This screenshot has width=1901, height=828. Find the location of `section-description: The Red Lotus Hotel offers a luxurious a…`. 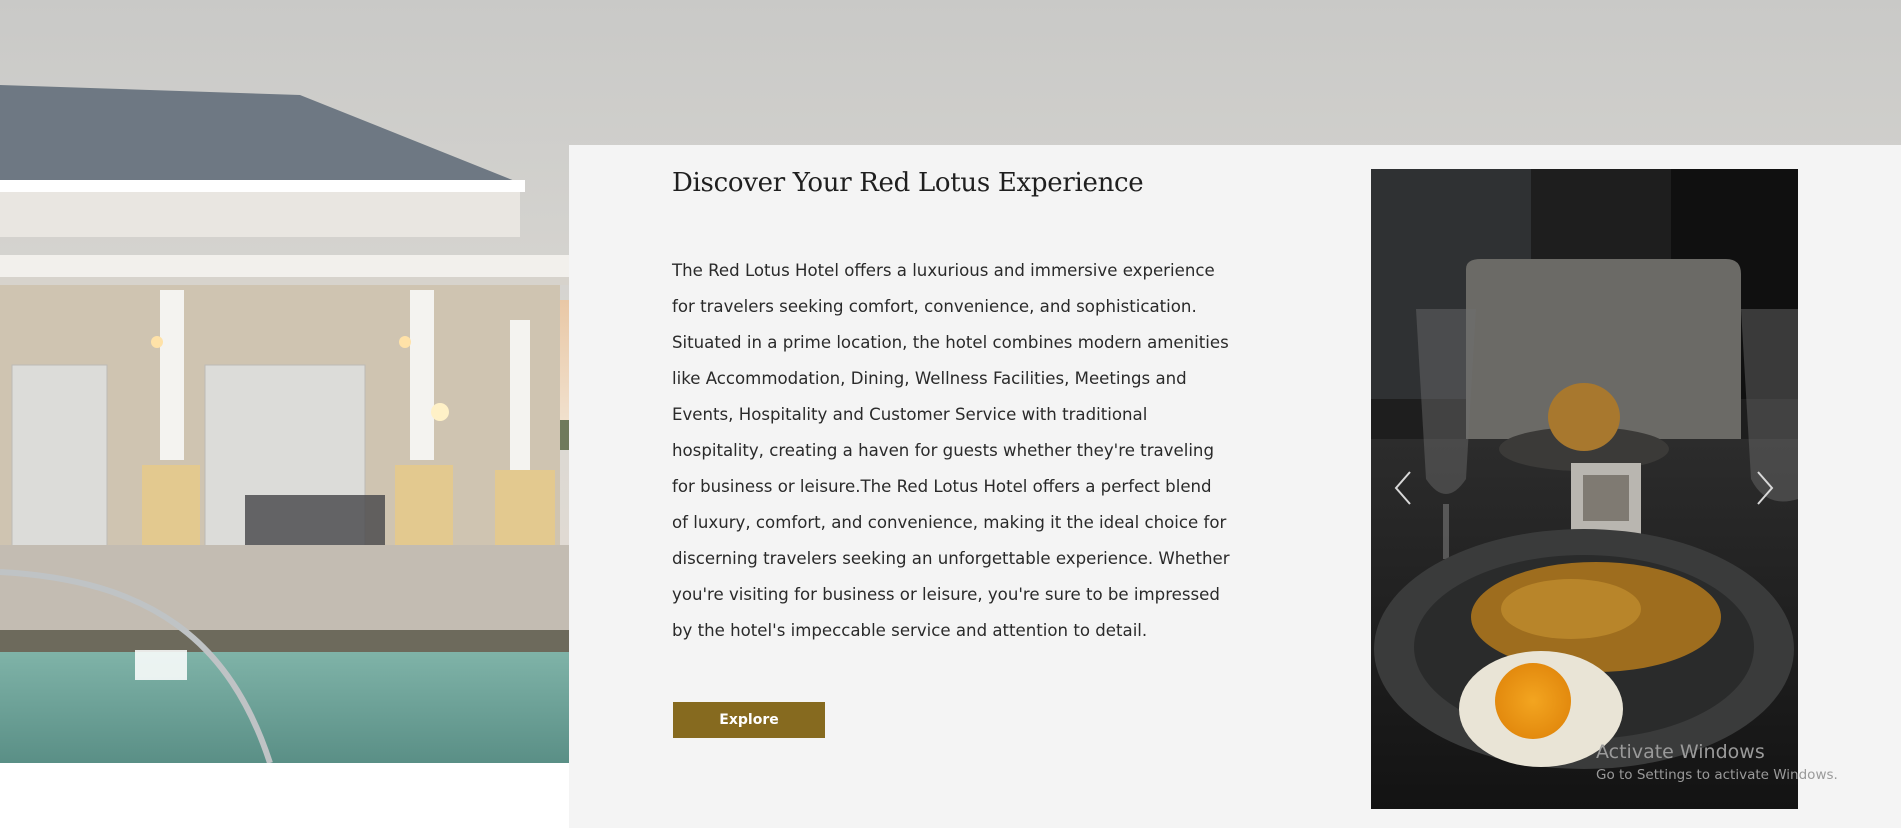

section-description: The Red Lotus Hotel offers a luxurious a… is located at coordinates (951, 450).